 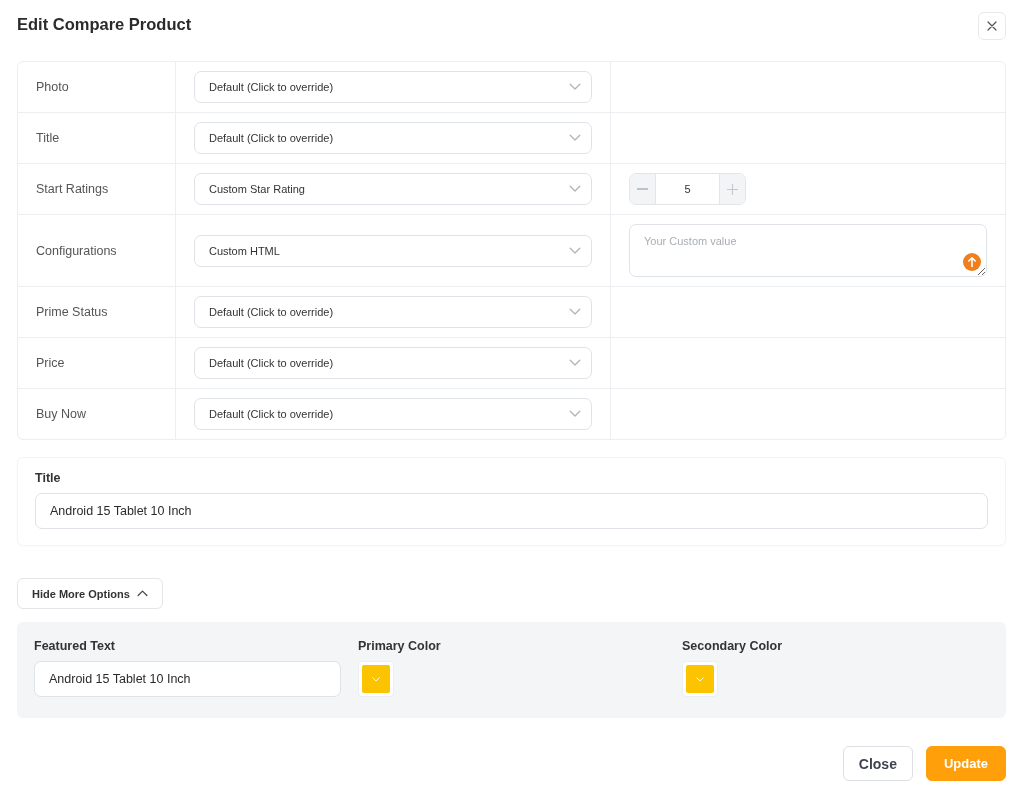 I want to click on decrement-button, so click(x=643, y=189).